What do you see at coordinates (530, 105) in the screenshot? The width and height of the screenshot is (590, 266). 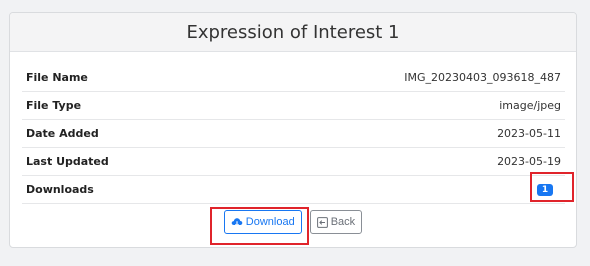 I see `file-type-value: image/jpeg` at bounding box center [530, 105].